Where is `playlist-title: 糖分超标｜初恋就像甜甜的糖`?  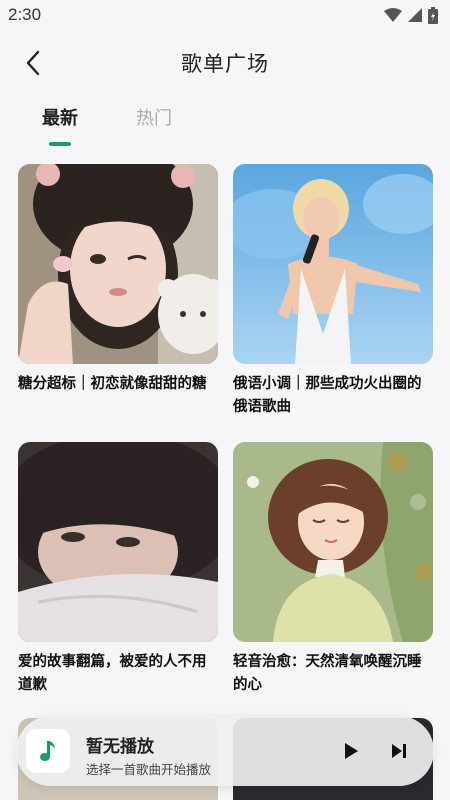 playlist-title: 糖分超标｜初恋就像甜甜的糖 is located at coordinates (112, 384).